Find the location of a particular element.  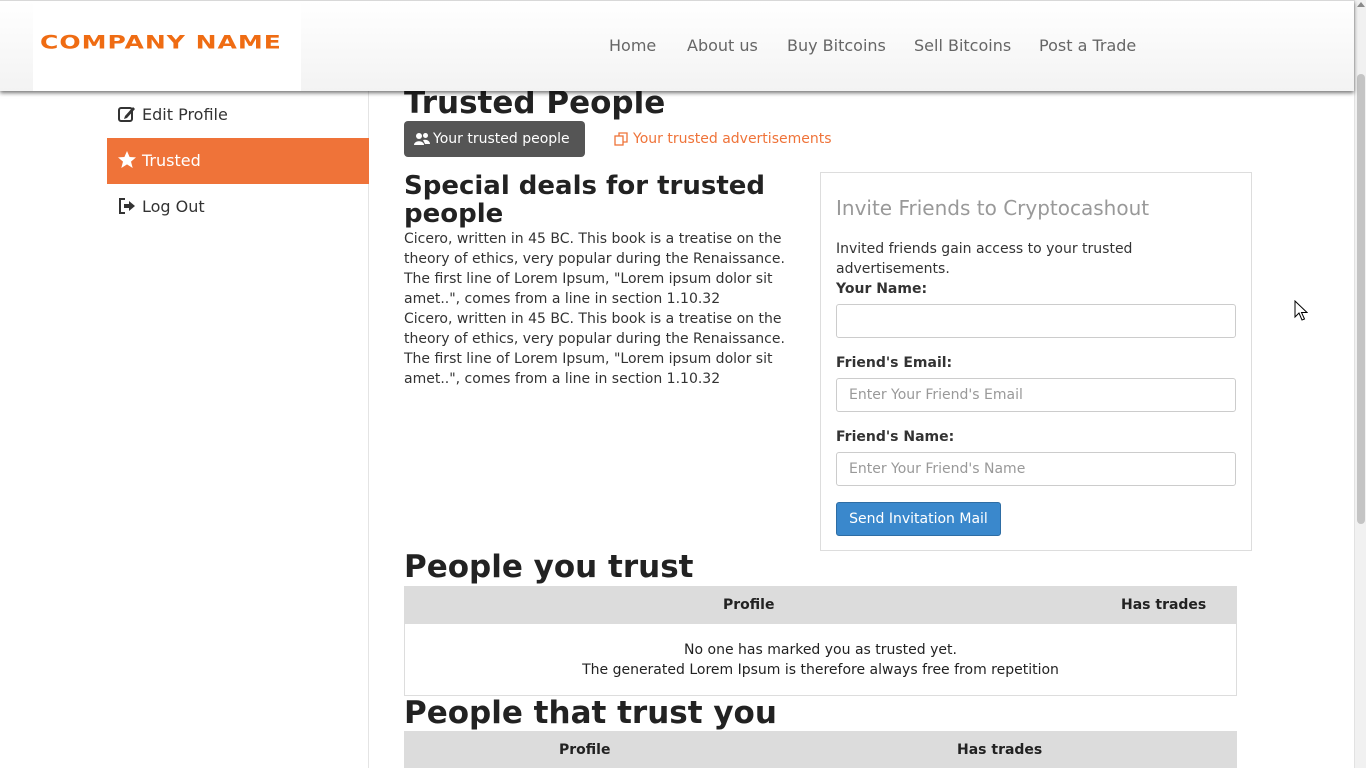

users-icon is located at coordinates (422, 139).